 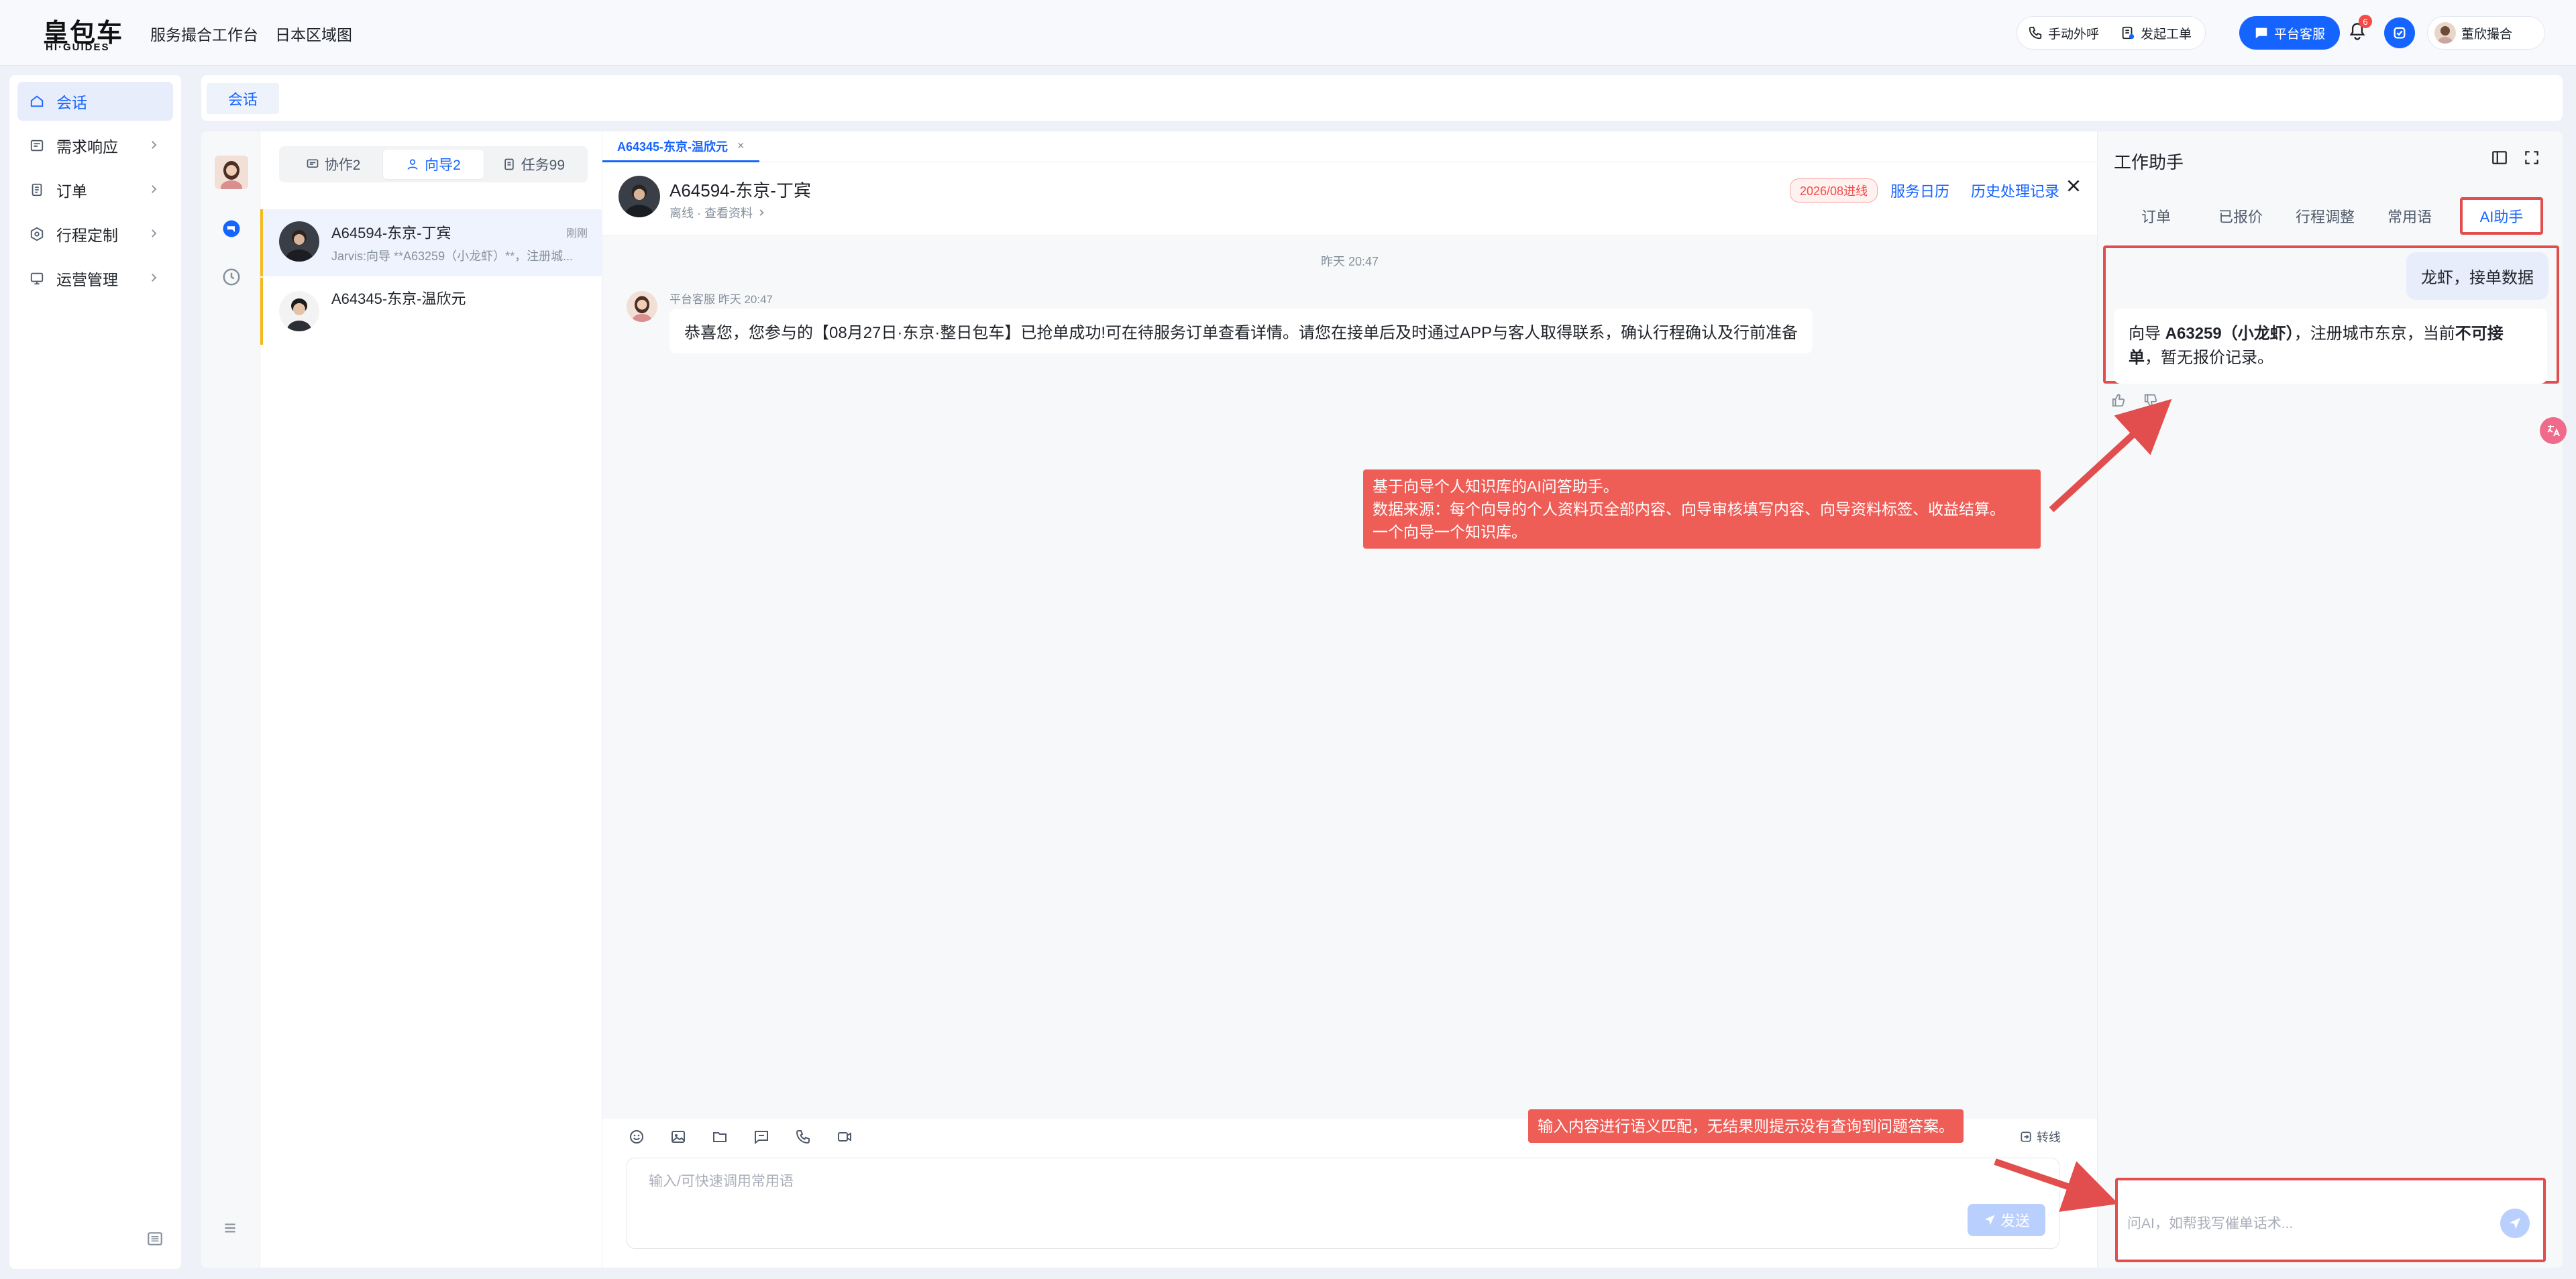 What do you see at coordinates (637, 1137) in the screenshot?
I see `emoji-icon` at bounding box center [637, 1137].